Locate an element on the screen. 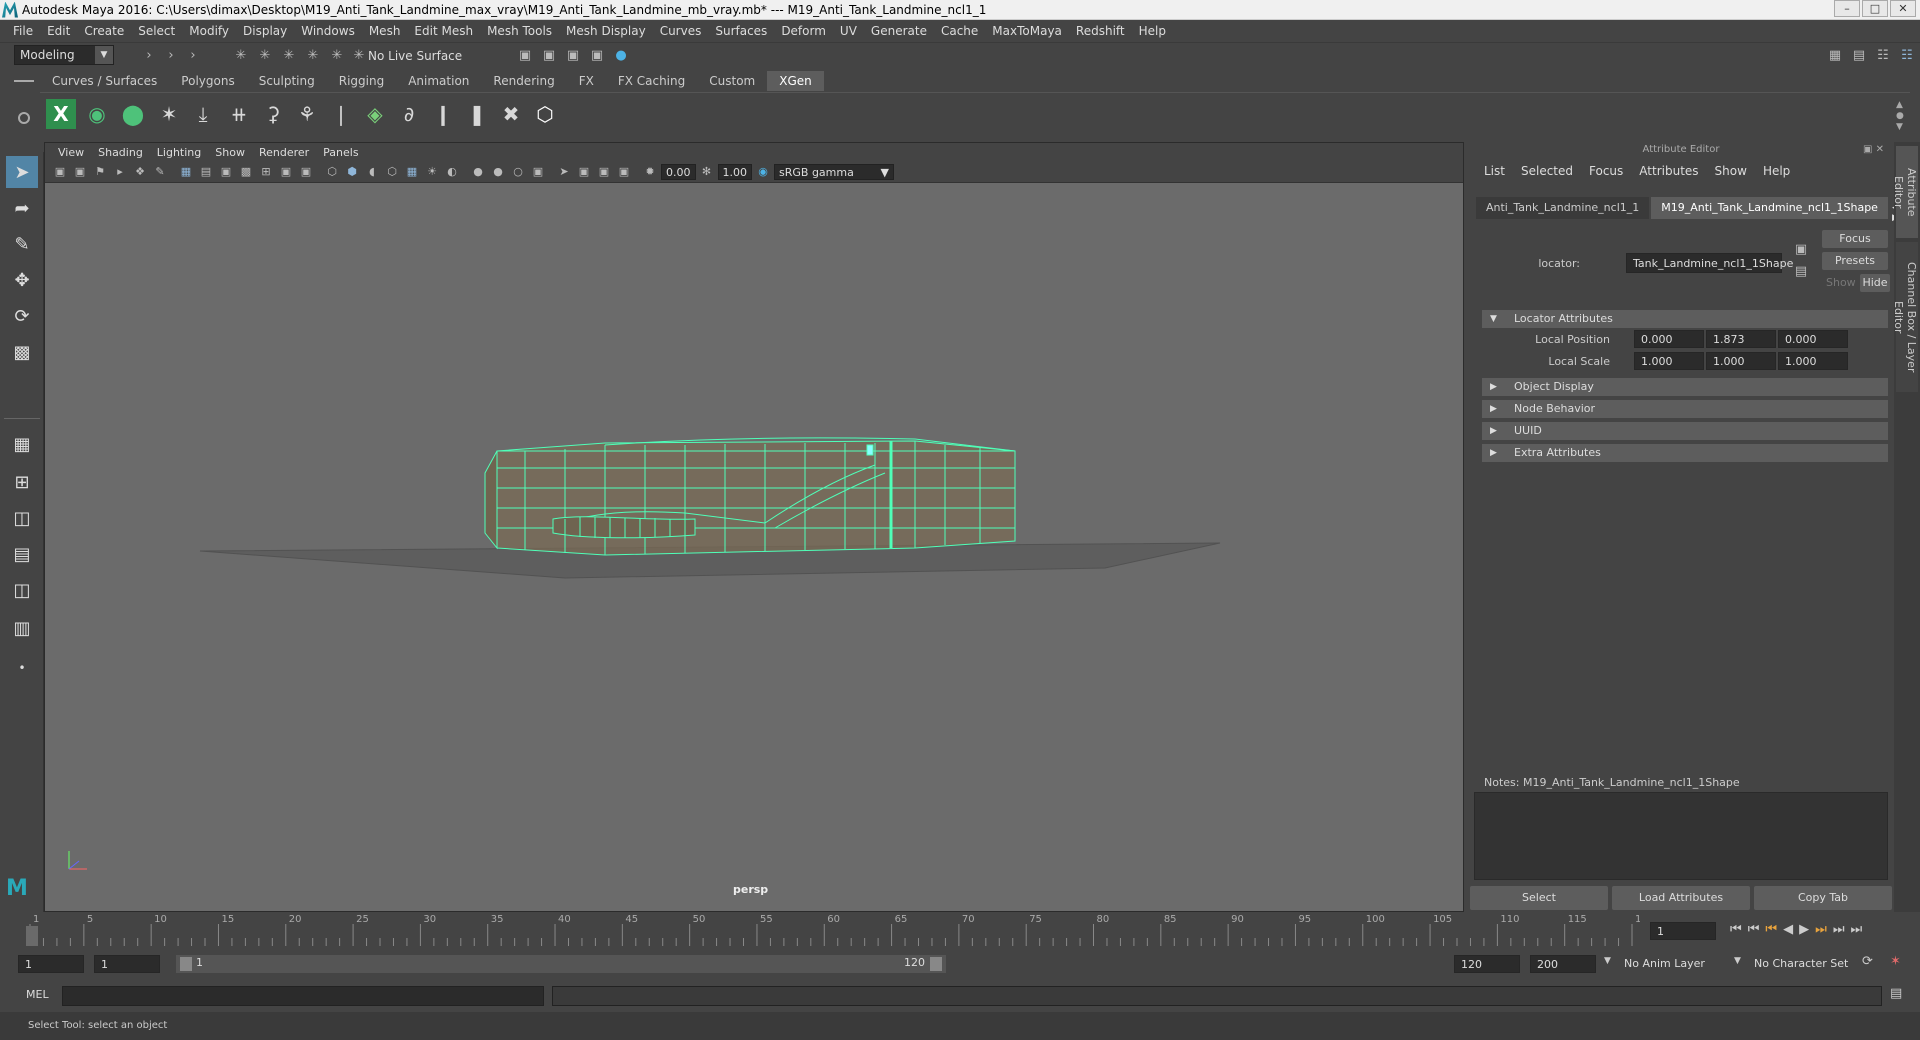 The image size is (1920, 1040). range-start-handle is located at coordinates (186, 964).